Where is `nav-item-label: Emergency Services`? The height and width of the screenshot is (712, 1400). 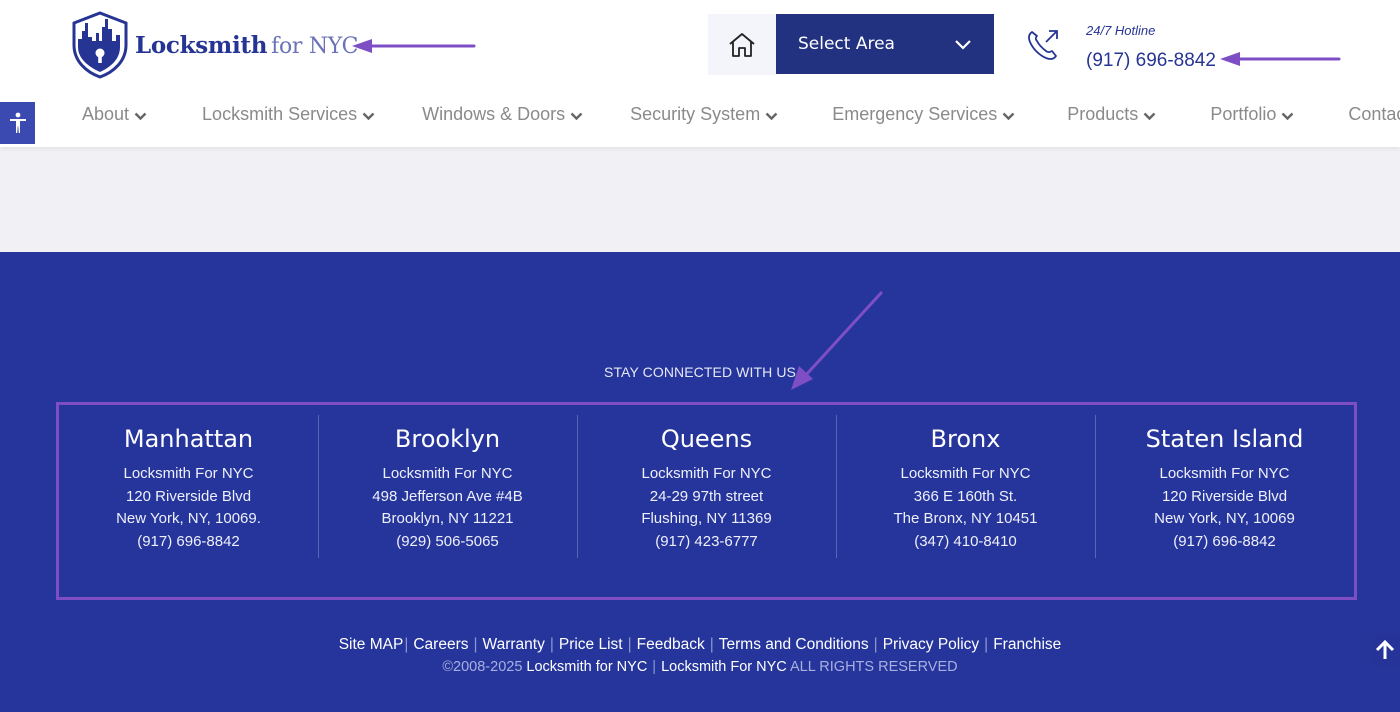
nav-item-label: Emergency Services is located at coordinates (915, 113).